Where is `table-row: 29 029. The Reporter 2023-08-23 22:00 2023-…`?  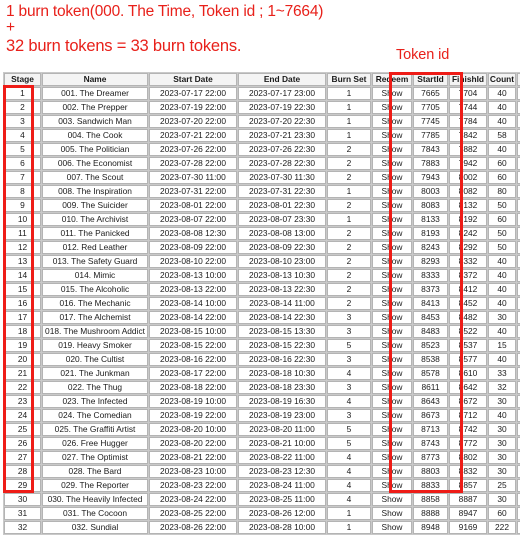
table-row: 29 029. The Reporter 2023-08-23 22:00 2023-… is located at coordinates (262, 485).